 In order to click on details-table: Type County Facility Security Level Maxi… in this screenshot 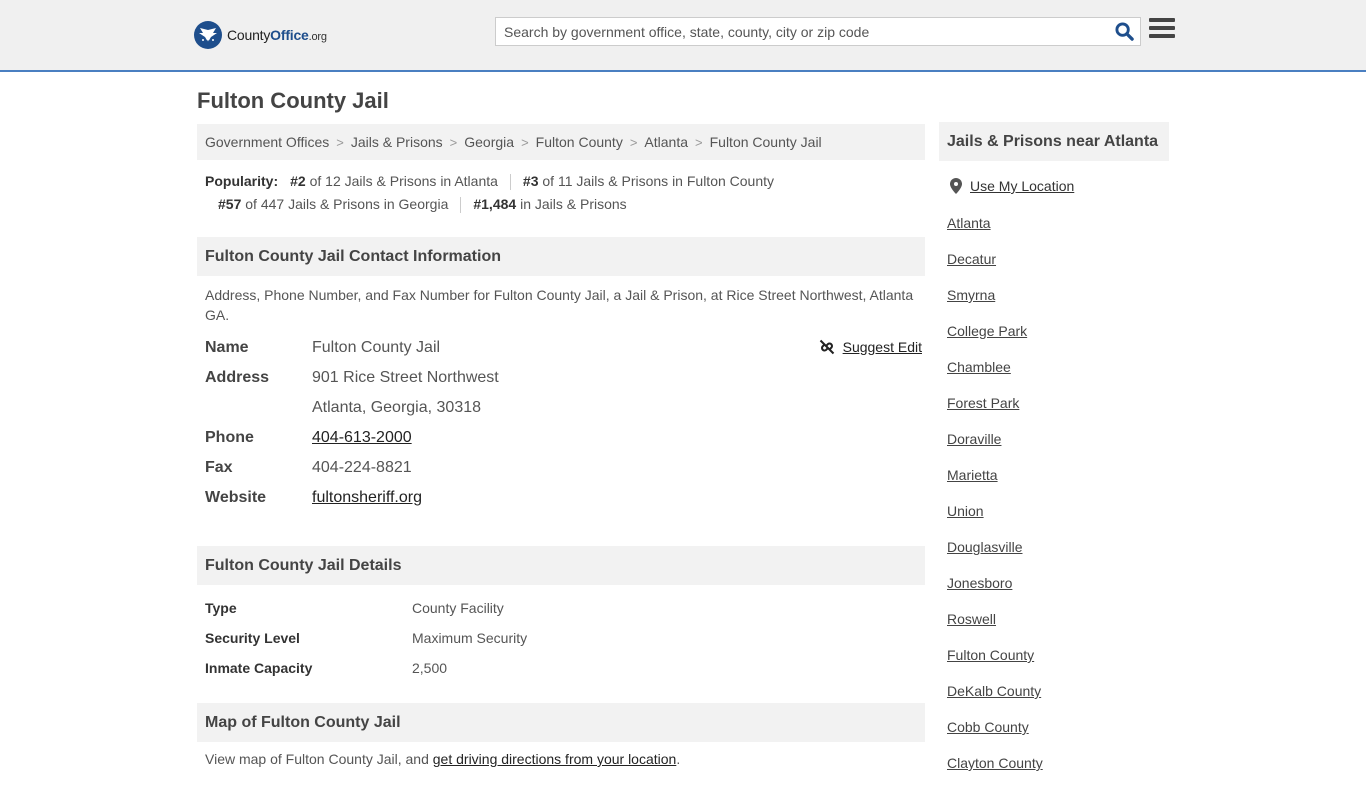, I will do `click(565, 638)`.